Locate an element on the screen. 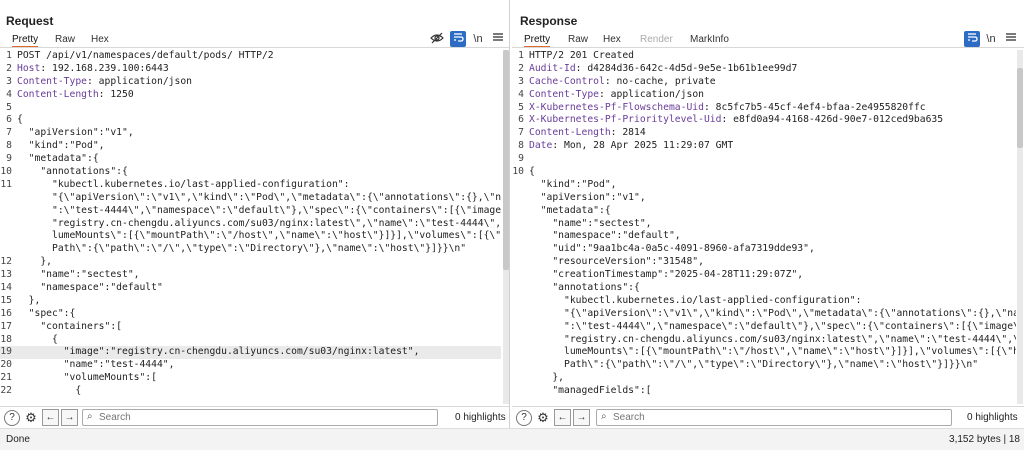 This screenshot has height=450, width=1024. request-line-number: 18 is located at coordinates (6, 339).